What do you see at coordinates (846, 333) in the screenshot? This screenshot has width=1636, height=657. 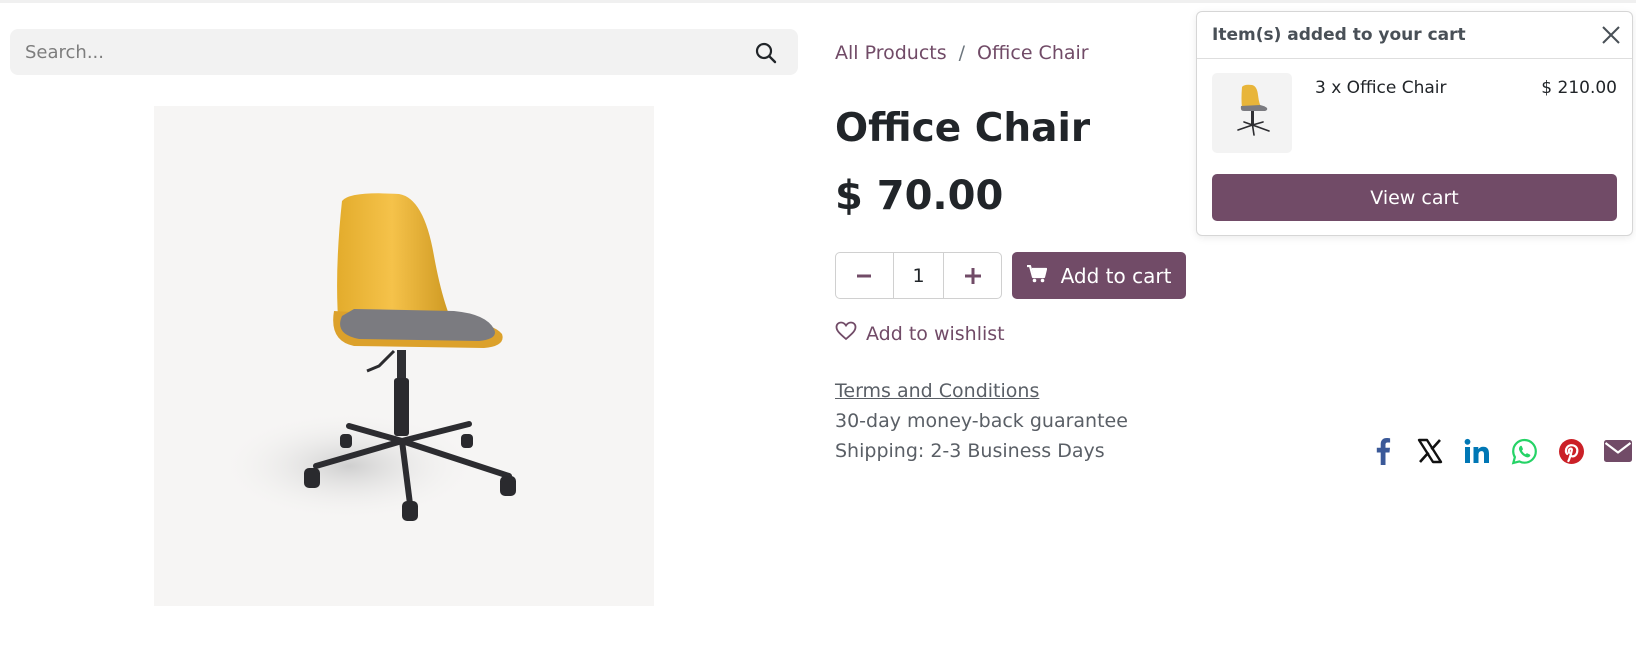 I see `heart-icon` at bounding box center [846, 333].